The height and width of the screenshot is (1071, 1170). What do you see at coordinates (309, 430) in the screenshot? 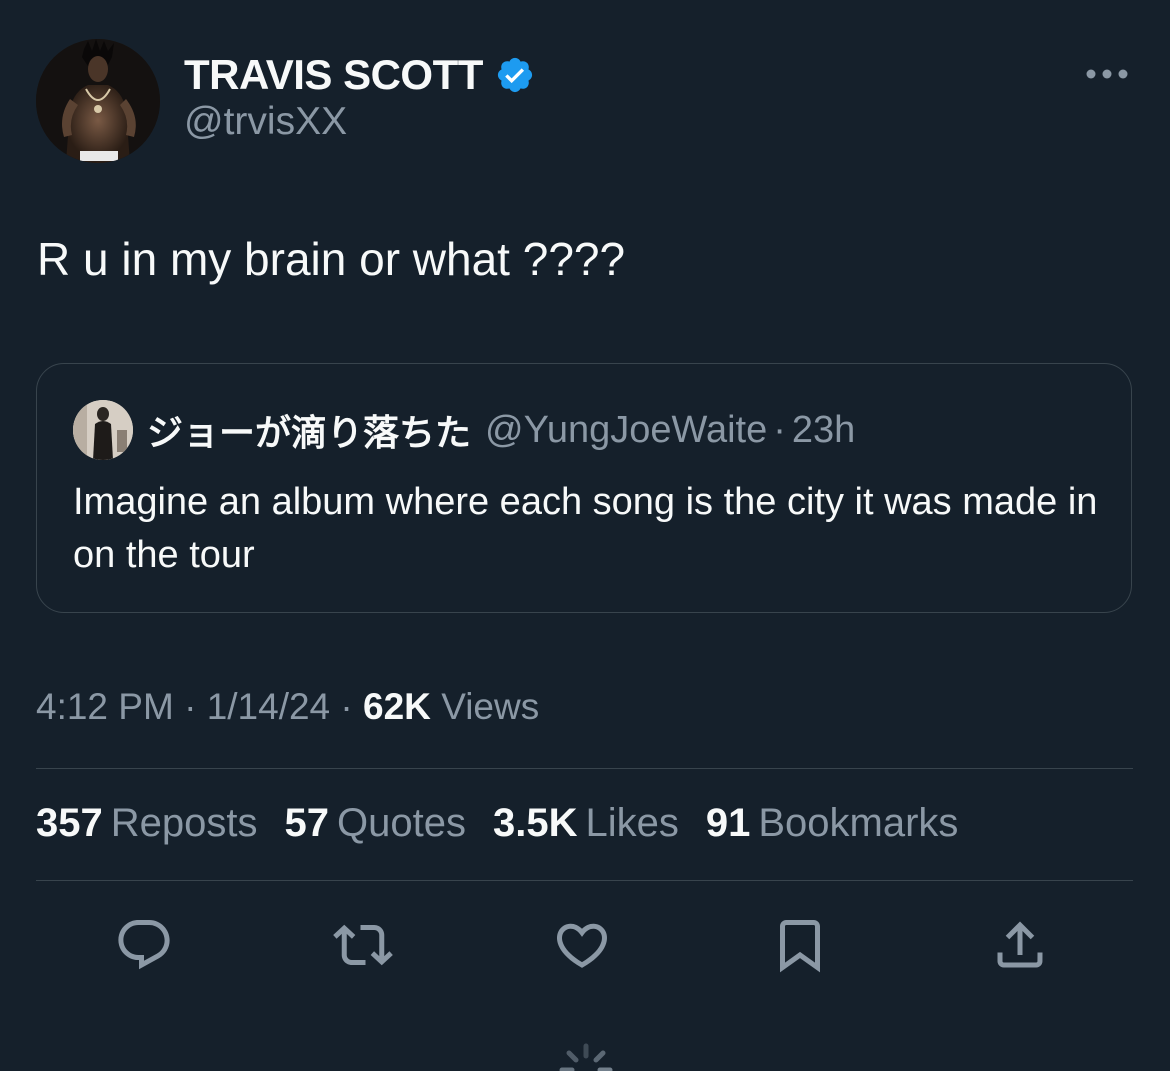
I see `quote-author-name: ジョーが滴り落ちた` at bounding box center [309, 430].